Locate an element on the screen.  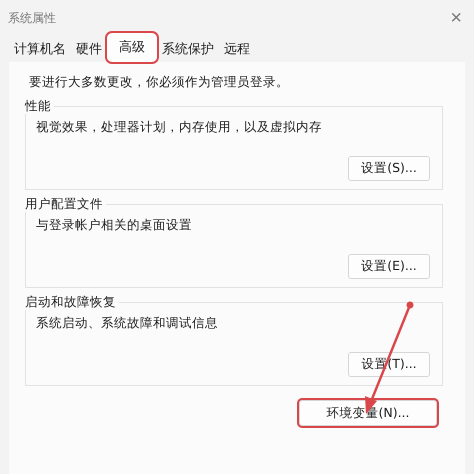
group-title: 用户配置文件 is located at coordinates (65, 204).